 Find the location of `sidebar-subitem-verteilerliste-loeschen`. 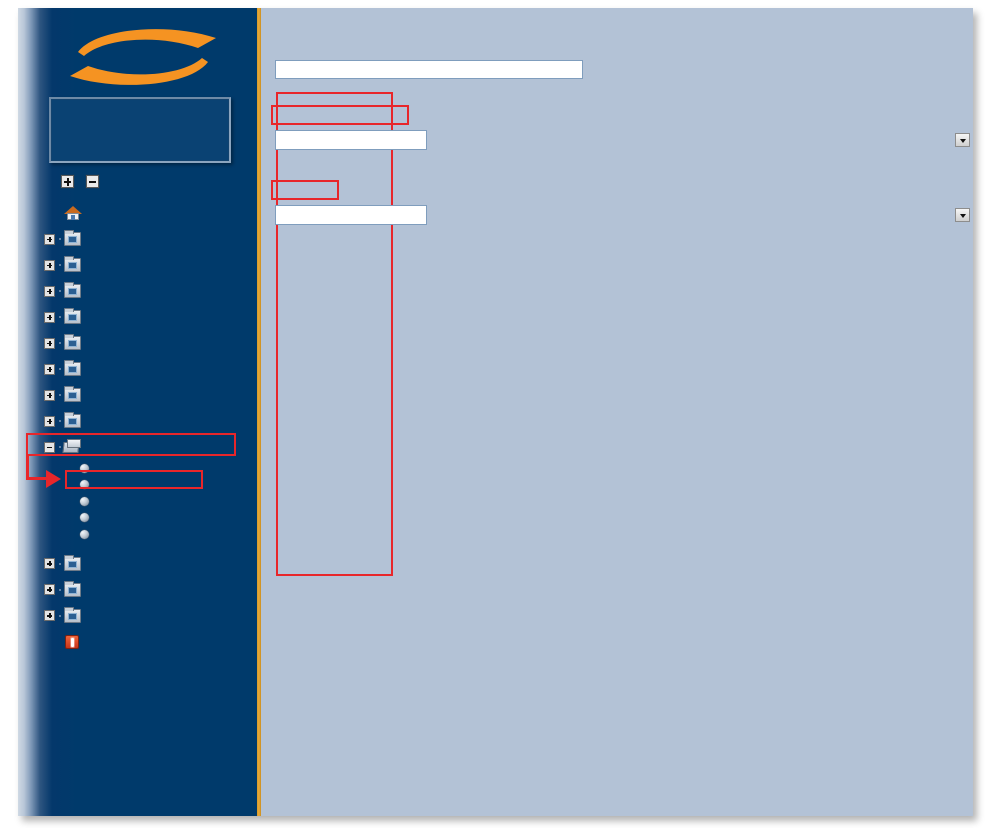

sidebar-subitem-verteilerliste-loeschen is located at coordinates (137, 518).